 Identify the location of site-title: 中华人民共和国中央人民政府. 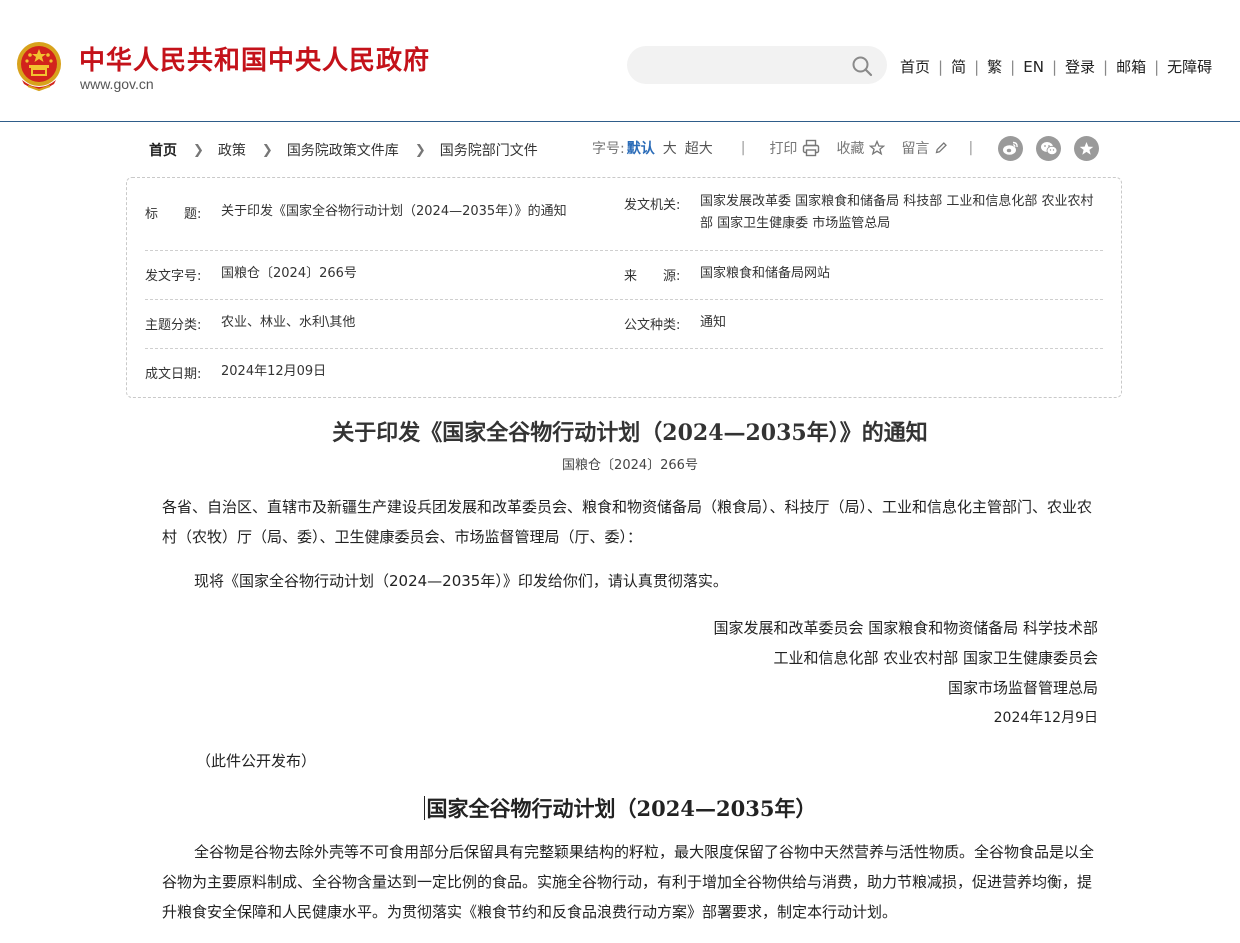
(254, 58).